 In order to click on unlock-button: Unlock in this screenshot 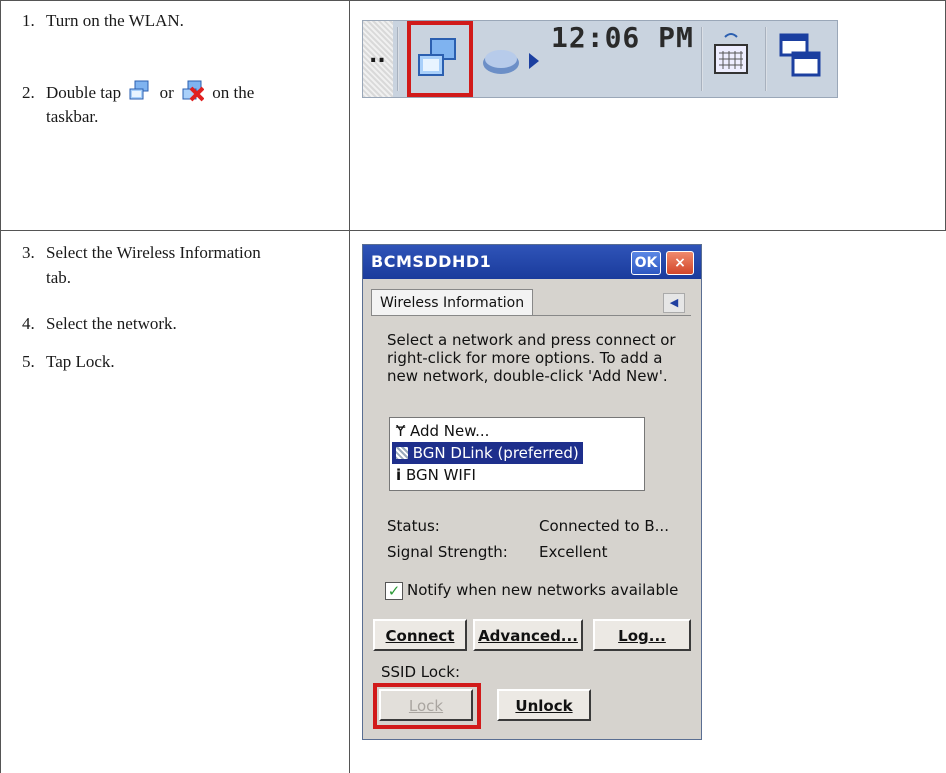, I will do `click(544, 705)`.